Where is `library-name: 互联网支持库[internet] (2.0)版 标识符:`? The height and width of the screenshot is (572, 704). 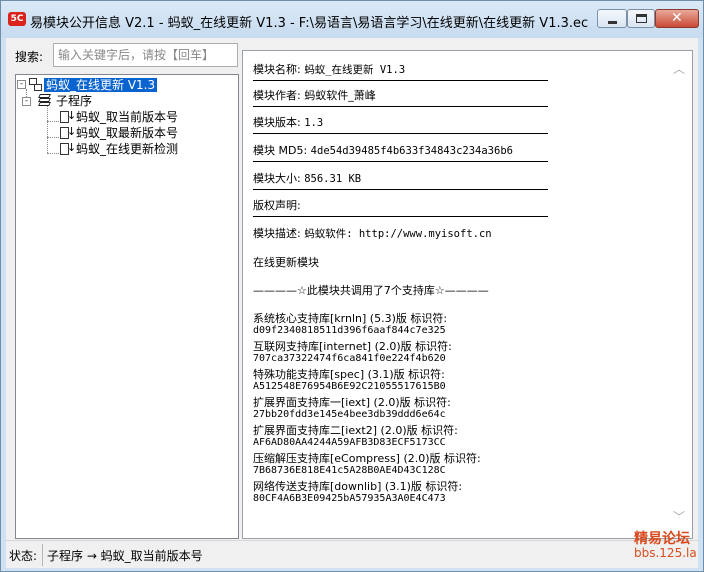 library-name: 互联网支持库[internet] (2.0)版 标识符: is located at coordinates (352, 346).